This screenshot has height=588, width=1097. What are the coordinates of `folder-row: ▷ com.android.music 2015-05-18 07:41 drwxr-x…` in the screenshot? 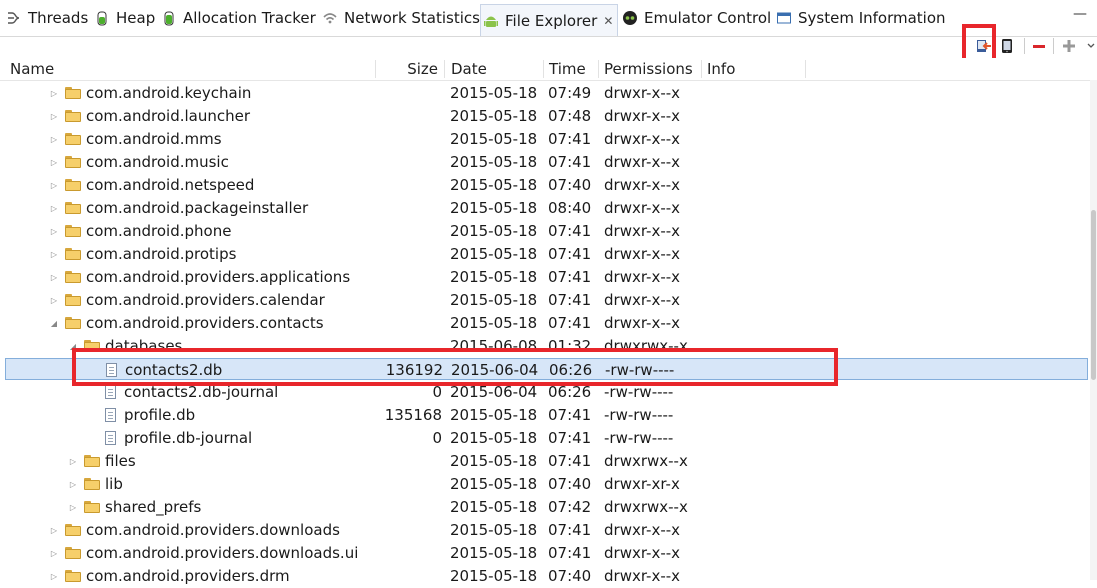 It's located at (545, 162).